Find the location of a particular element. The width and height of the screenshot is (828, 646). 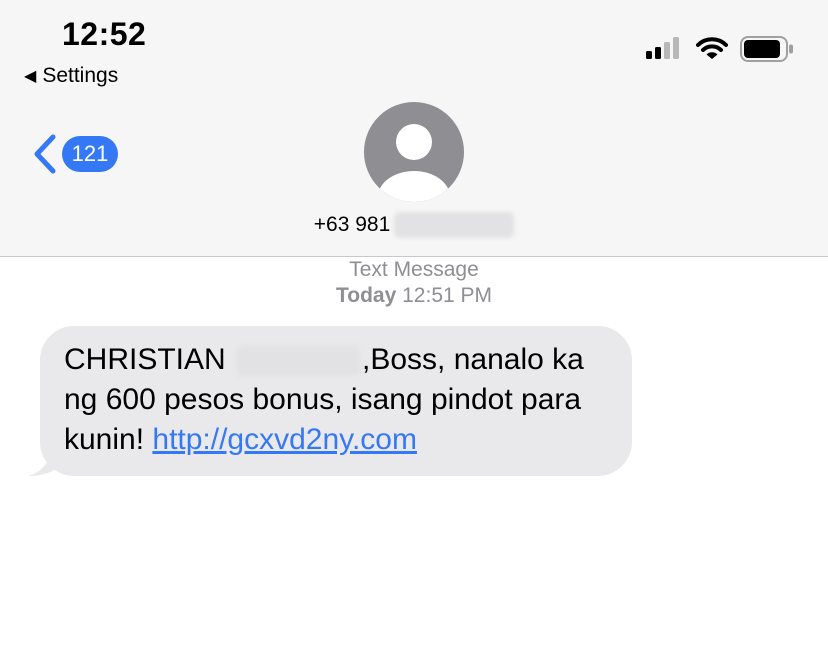

timestamp-time: 12:51 PM is located at coordinates (447, 295).